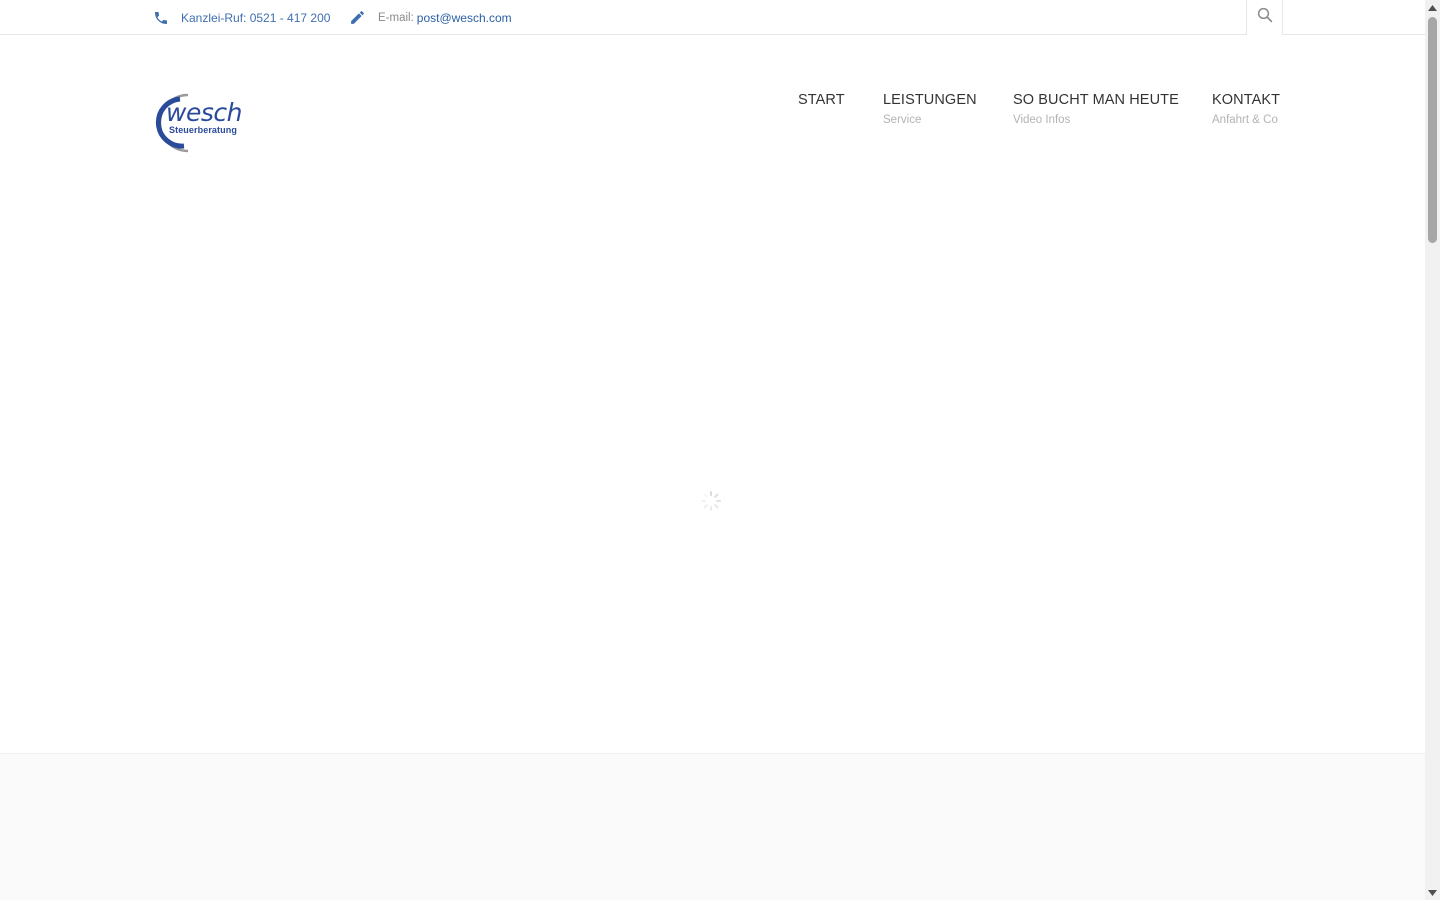 This screenshot has width=1440, height=900. What do you see at coordinates (1245, 120) in the screenshot?
I see `nav-item-sublabel: Anfahrt & Co` at bounding box center [1245, 120].